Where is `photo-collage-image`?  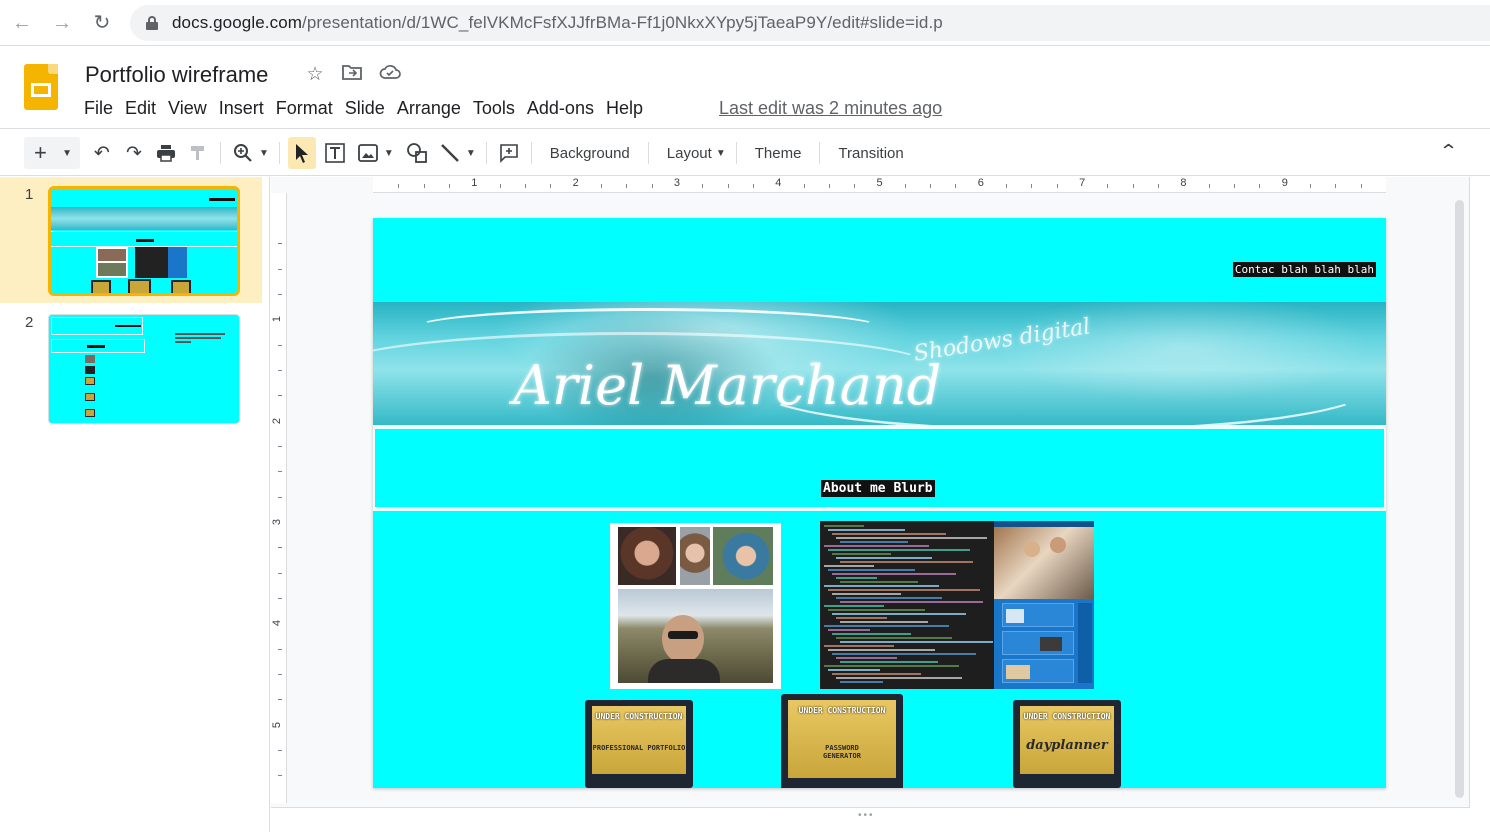
photo-collage-image is located at coordinates (695, 606).